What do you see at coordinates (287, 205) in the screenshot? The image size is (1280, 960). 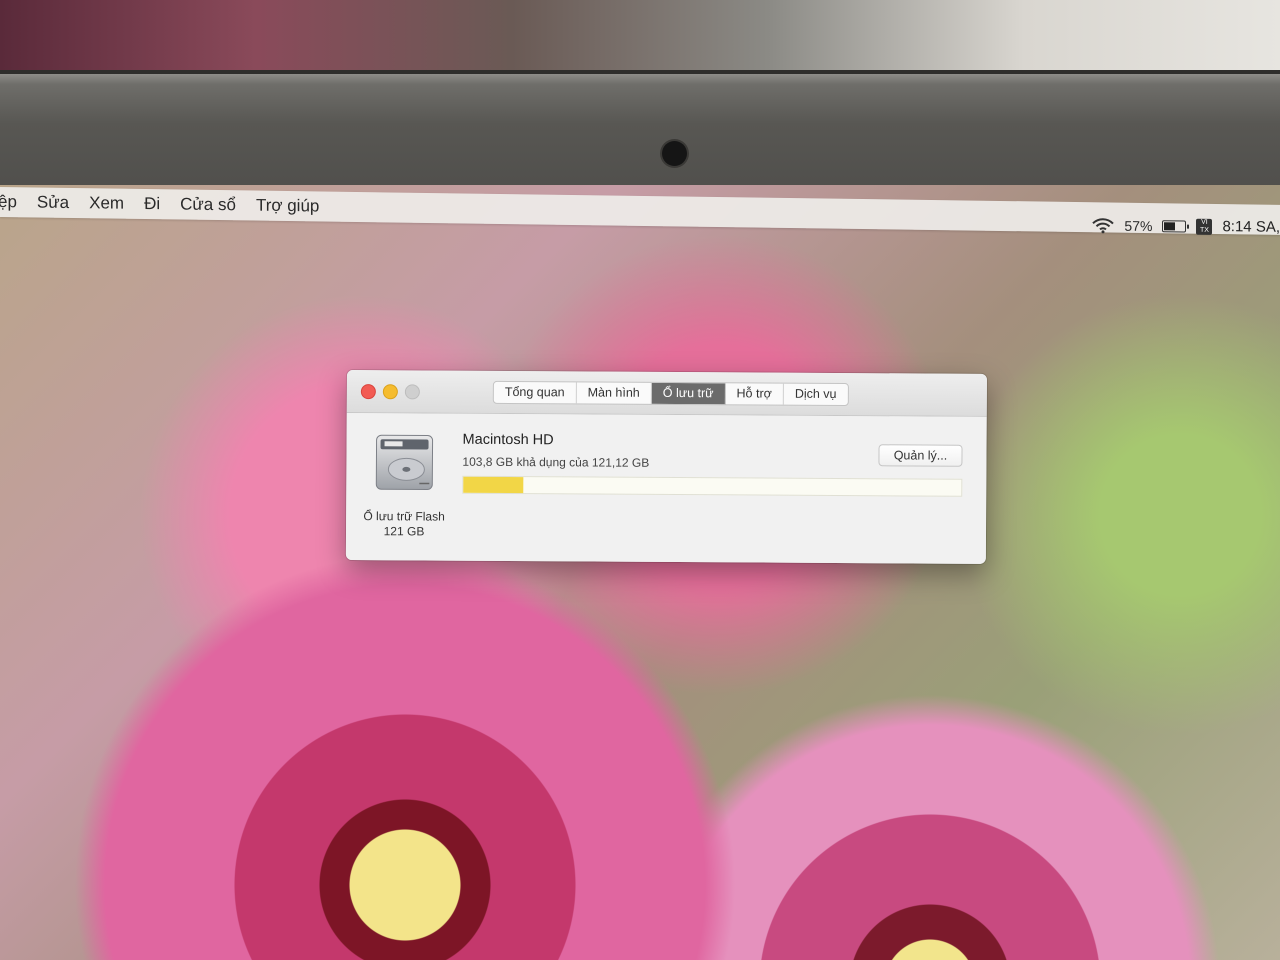 I see `menu-item-help: Trợ giúp` at bounding box center [287, 205].